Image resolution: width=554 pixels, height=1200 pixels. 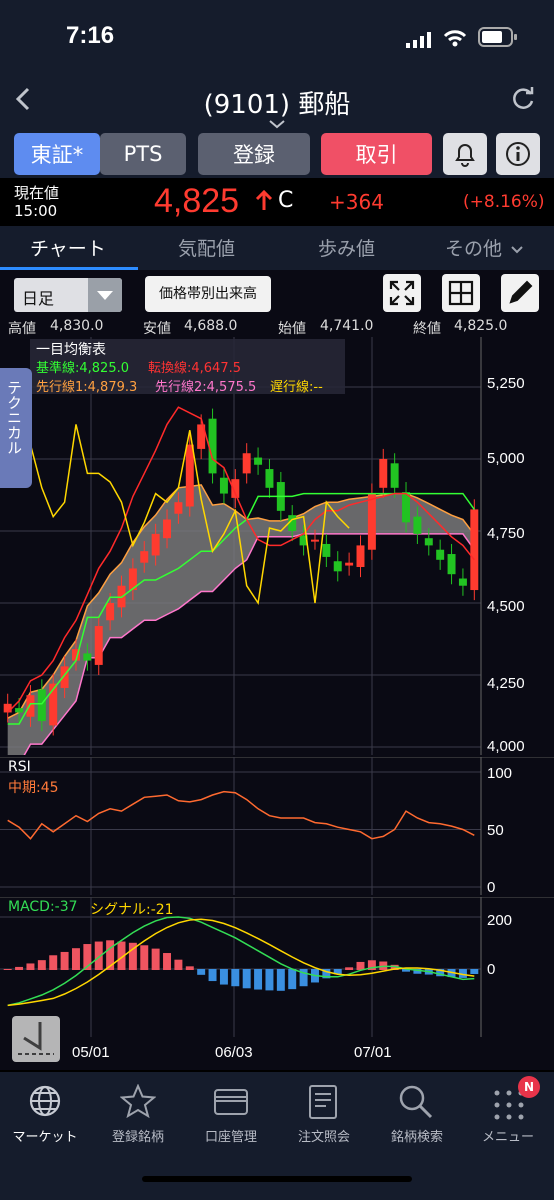 I want to click on span1-label: 先行線1:4,879.3, so click(x=87, y=387).